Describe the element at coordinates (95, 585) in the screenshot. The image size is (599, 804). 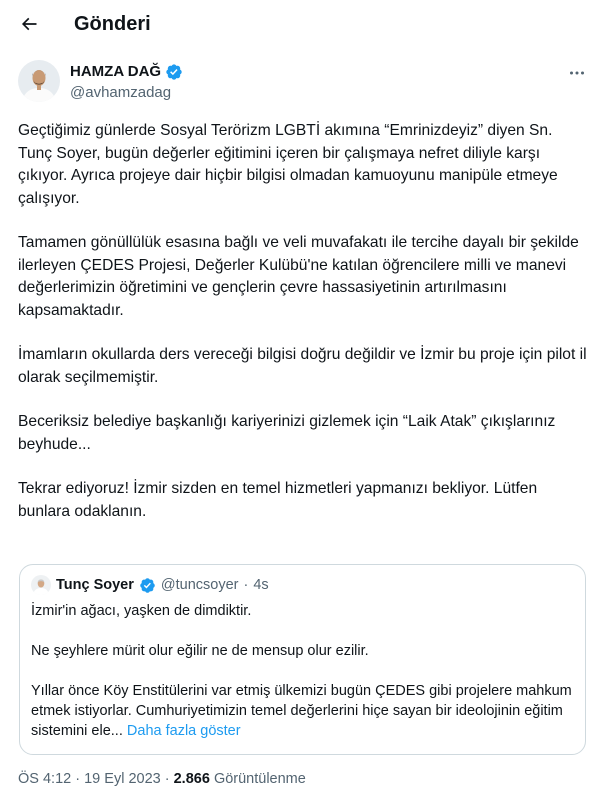
I see `quoted-author-name: Tunç Soyer` at that location.